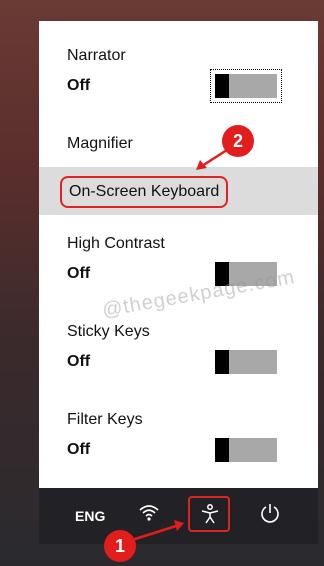  What do you see at coordinates (120, 546) in the screenshot?
I see `step-1-badge: 1` at bounding box center [120, 546].